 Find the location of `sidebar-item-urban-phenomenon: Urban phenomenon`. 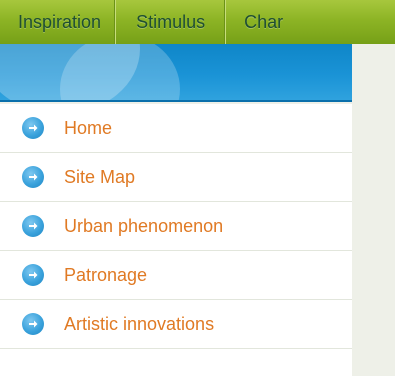

sidebar-item-urban-phenomenon: Urban phenomenon is located at coordinates (176, 226).